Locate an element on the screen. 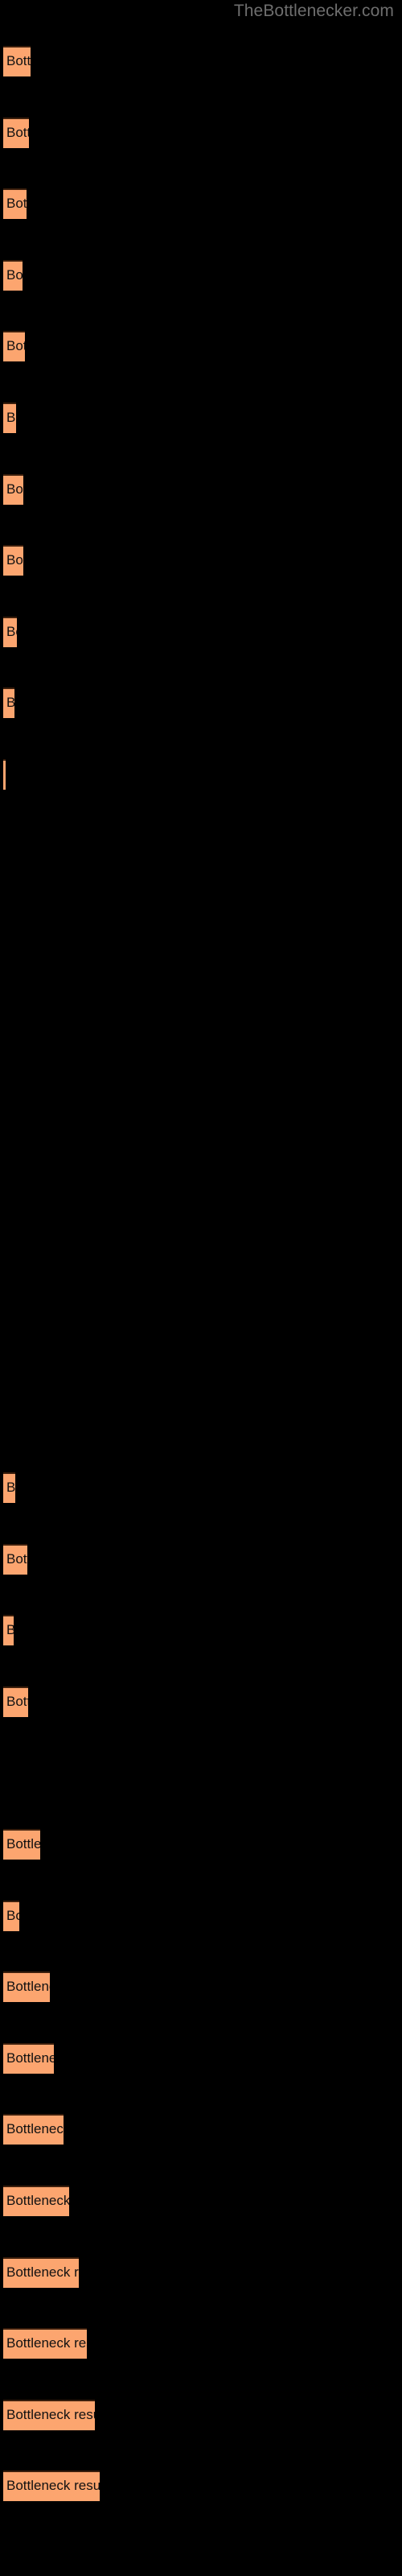  bar-label: Bottleneck result 9 is located at coordinates (11, 631).